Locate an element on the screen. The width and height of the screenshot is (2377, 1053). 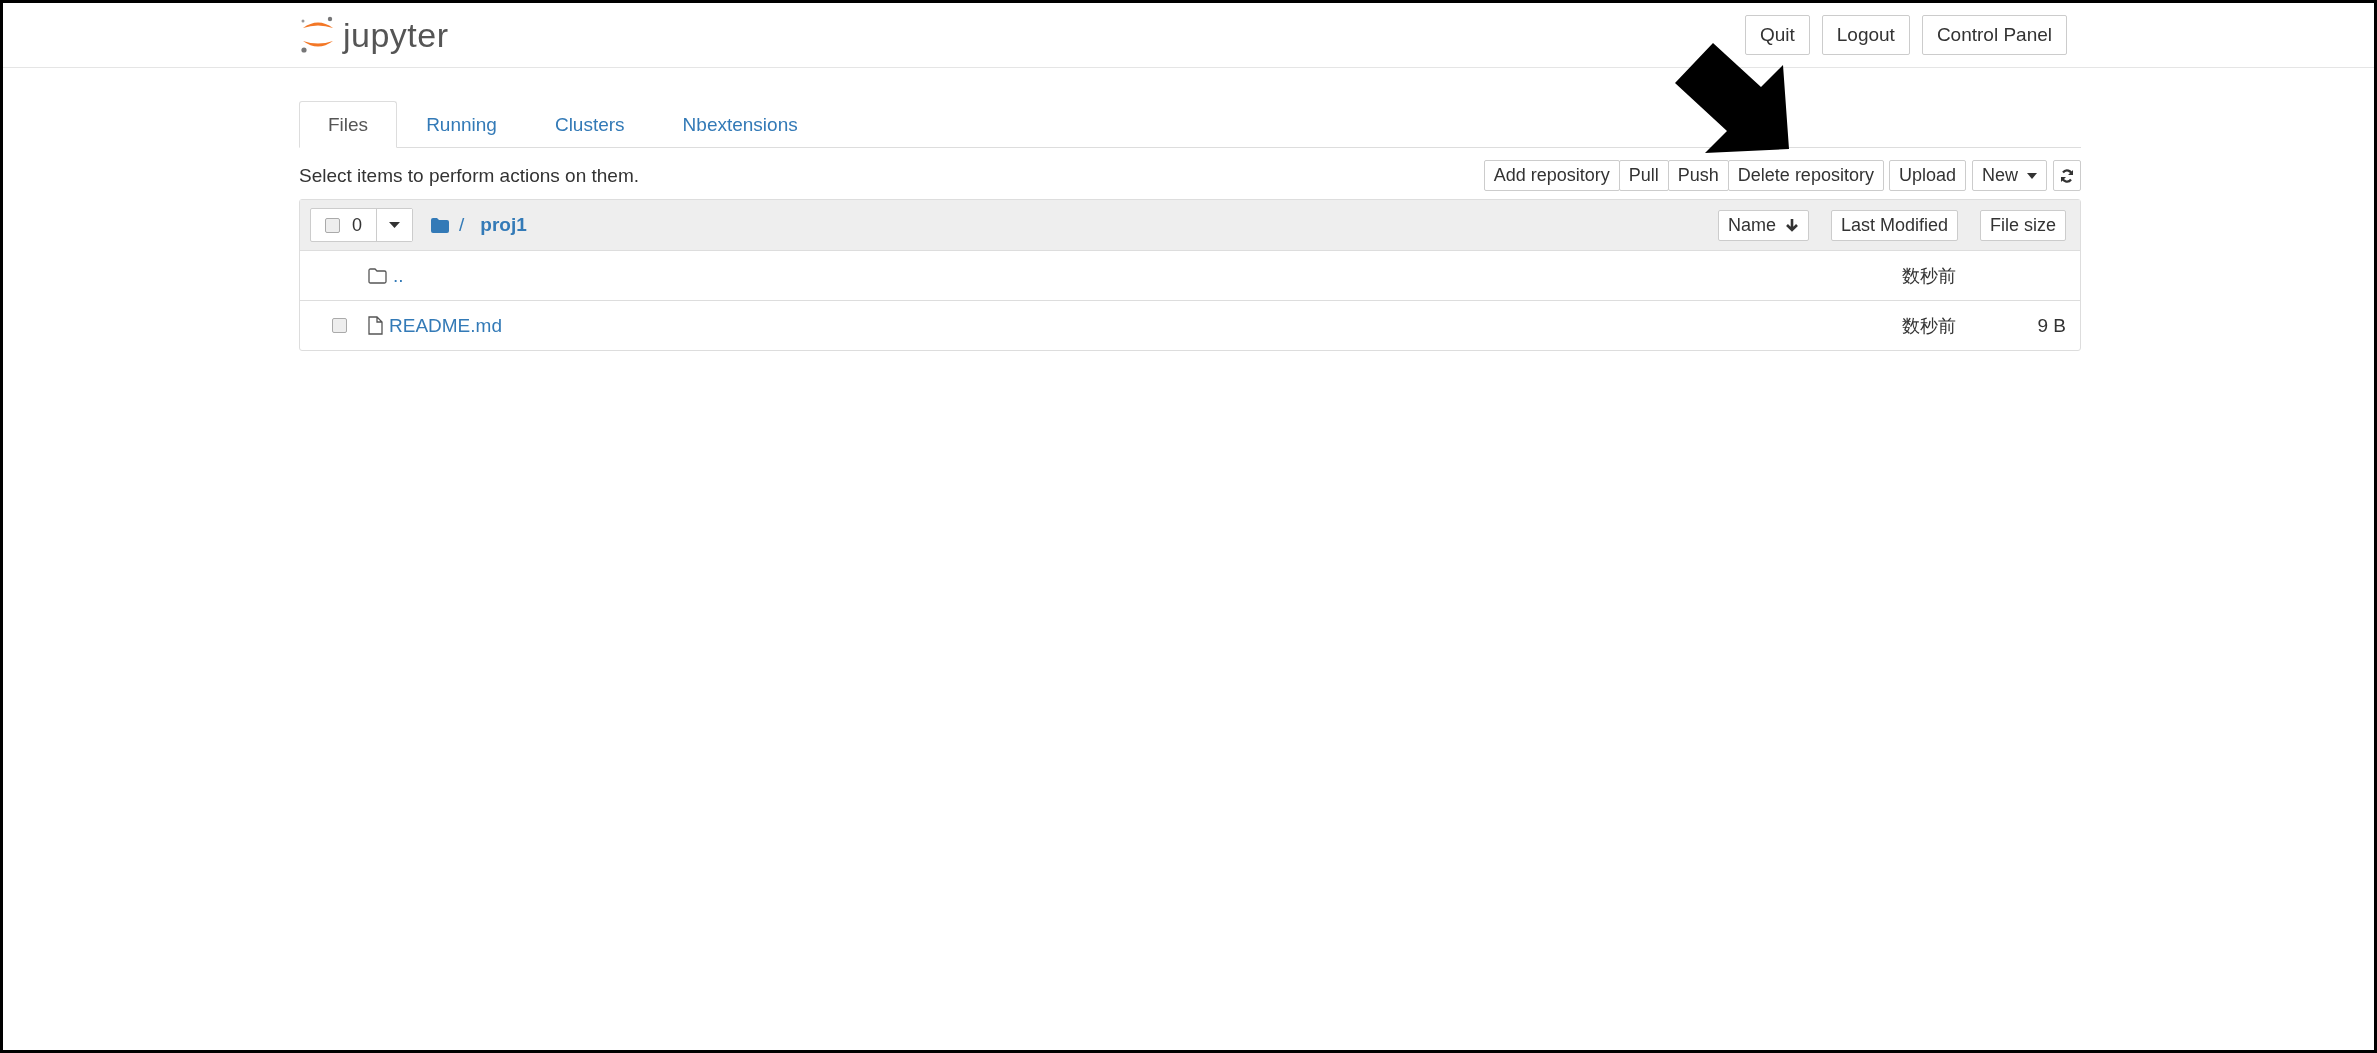
new-dropdown-button: New is located at coordinates (2009, 175).